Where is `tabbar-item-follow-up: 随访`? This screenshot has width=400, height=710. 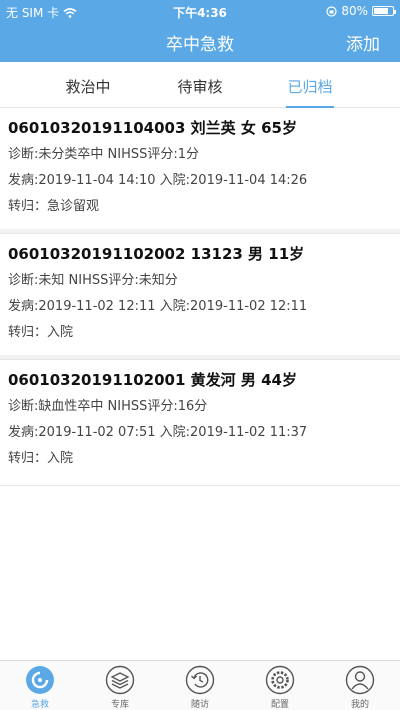
tabbar-item-follow-up: 随访 is located at coordinates (200, 687).